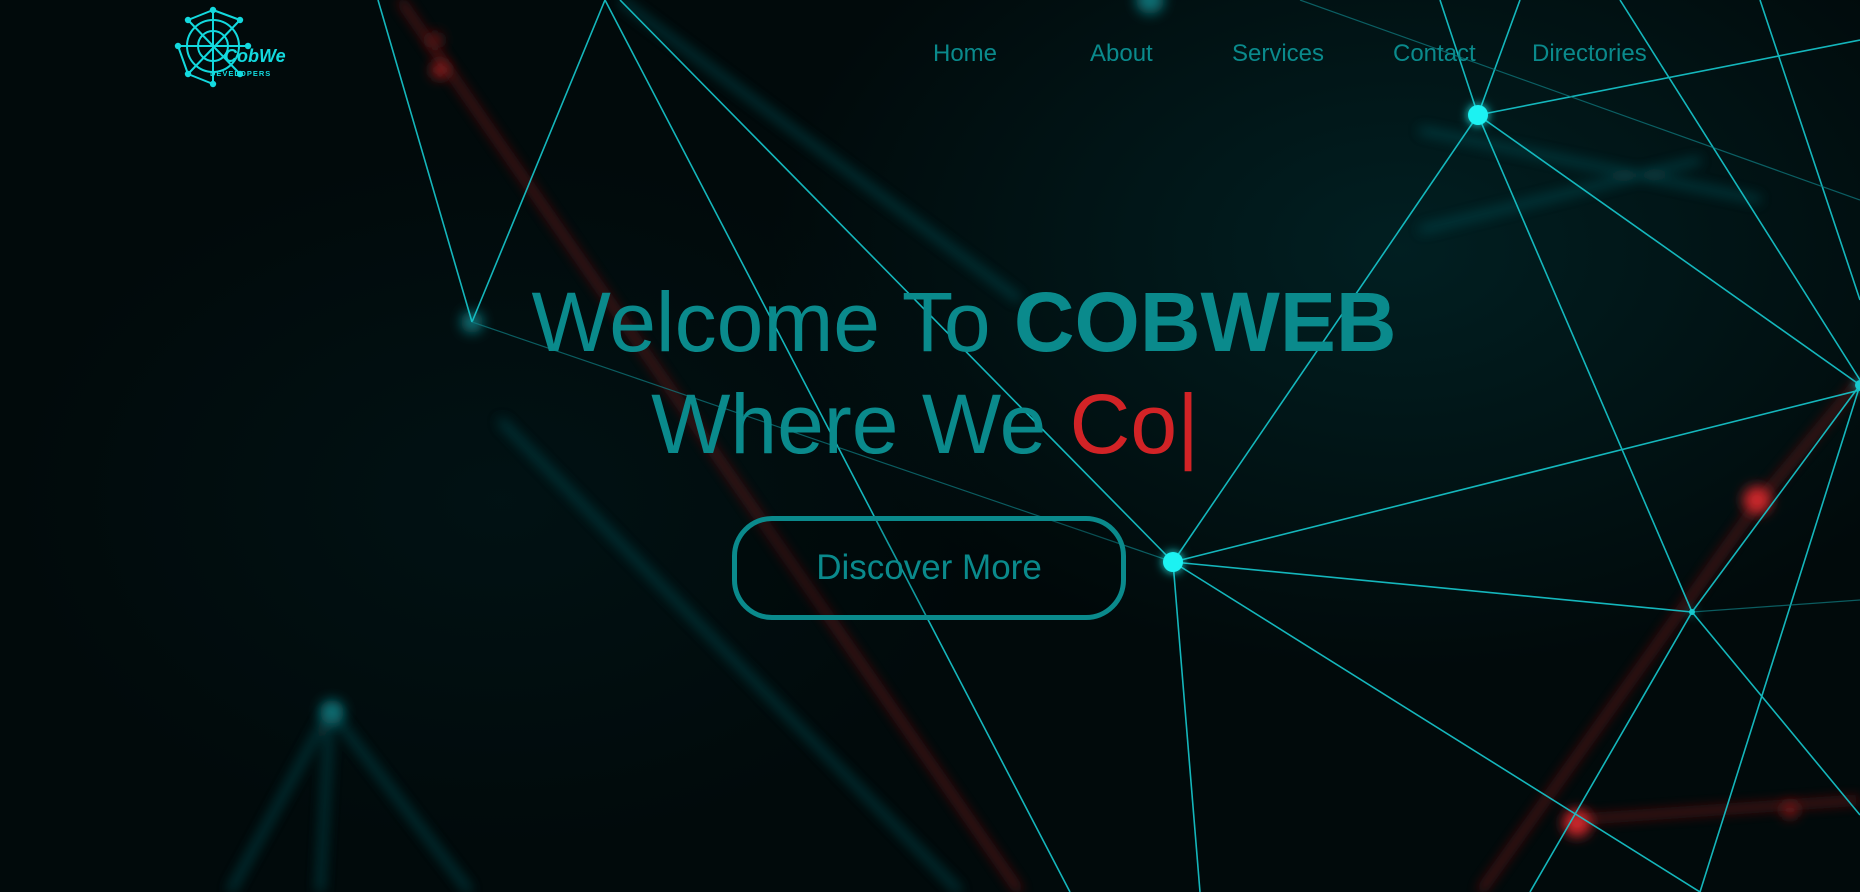 The height and width of the screenshot is (892, 1860). What do you see at coordinates (1278, 54) in the screenshot?
I see `nav-services: Services` at bounding box center [1278, 54].